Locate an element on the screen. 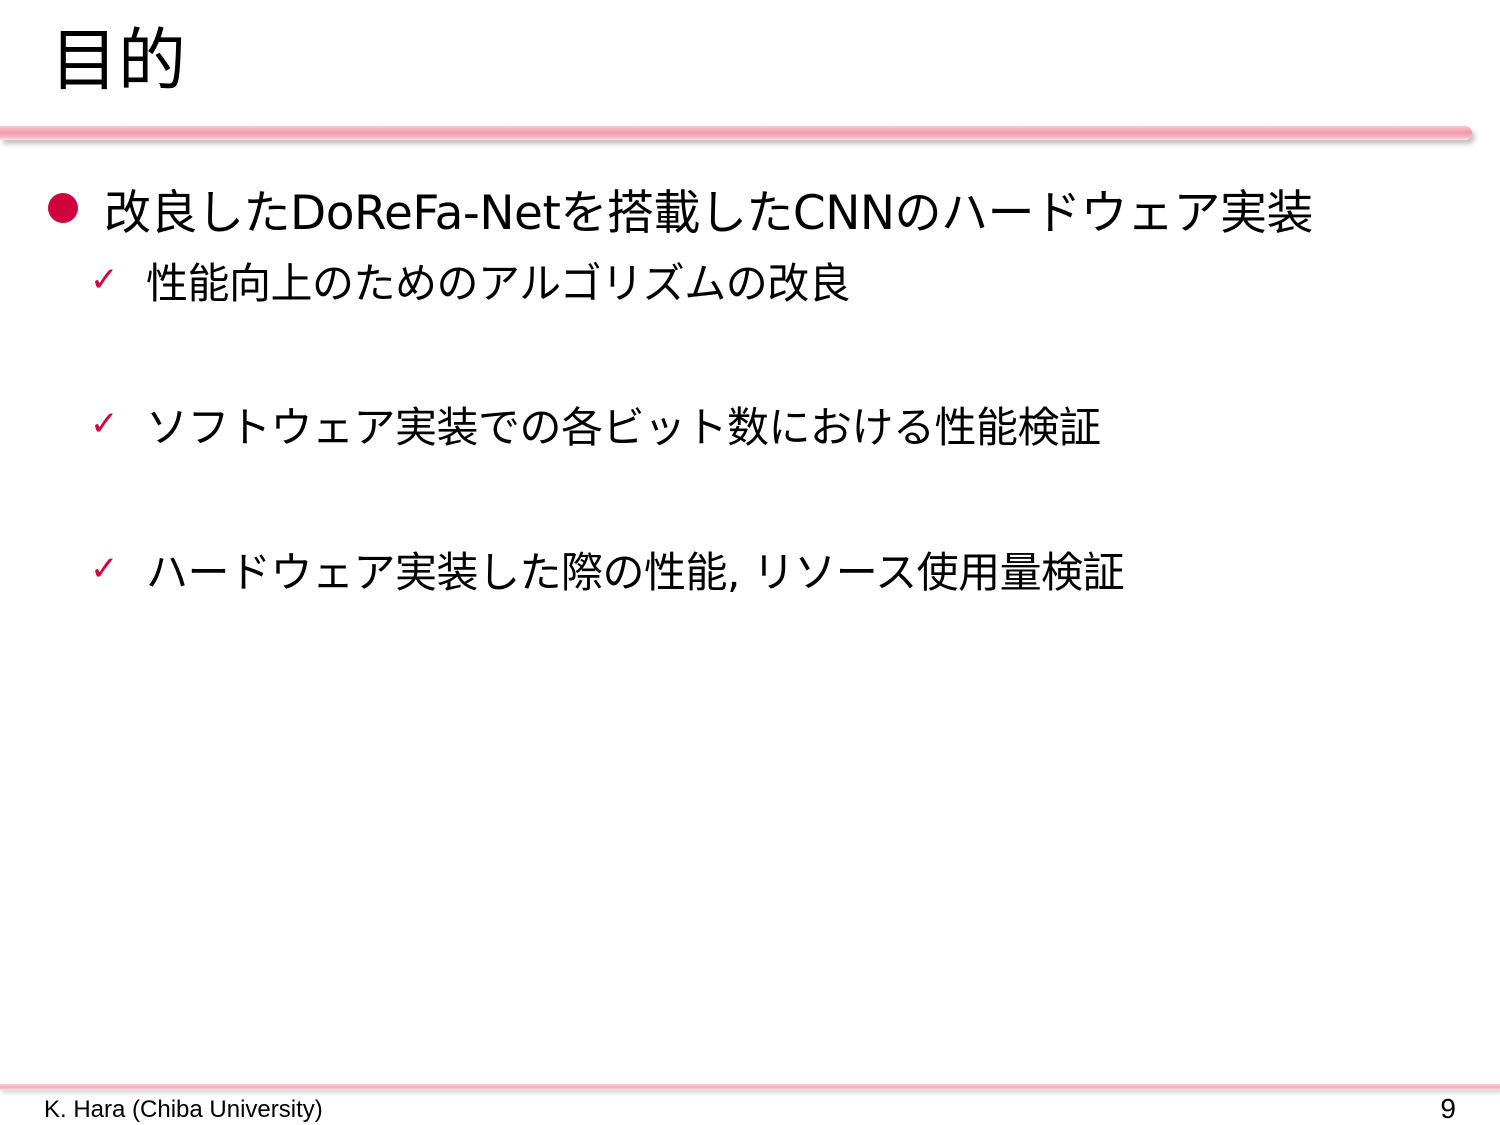 The image size is (1500, 1125). sub-bullet-text: ソフトウェア実装での各ビット数における性能検証 is located at coordinates (623, 427).